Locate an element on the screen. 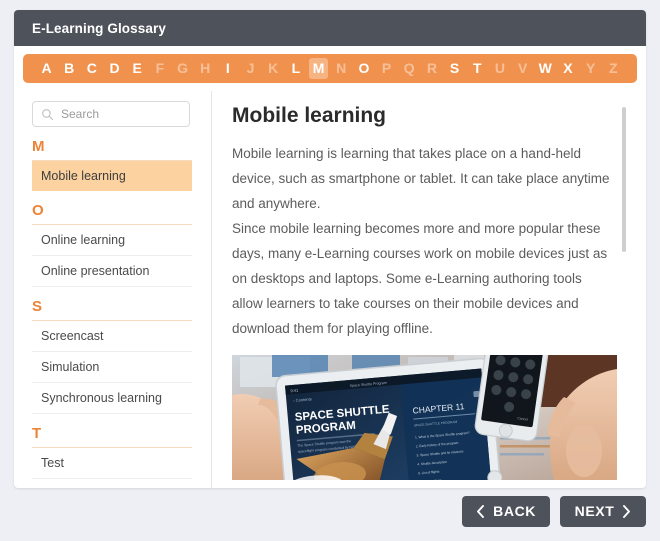  alphabet-letter-c: C is located at coordinates (91, 68).